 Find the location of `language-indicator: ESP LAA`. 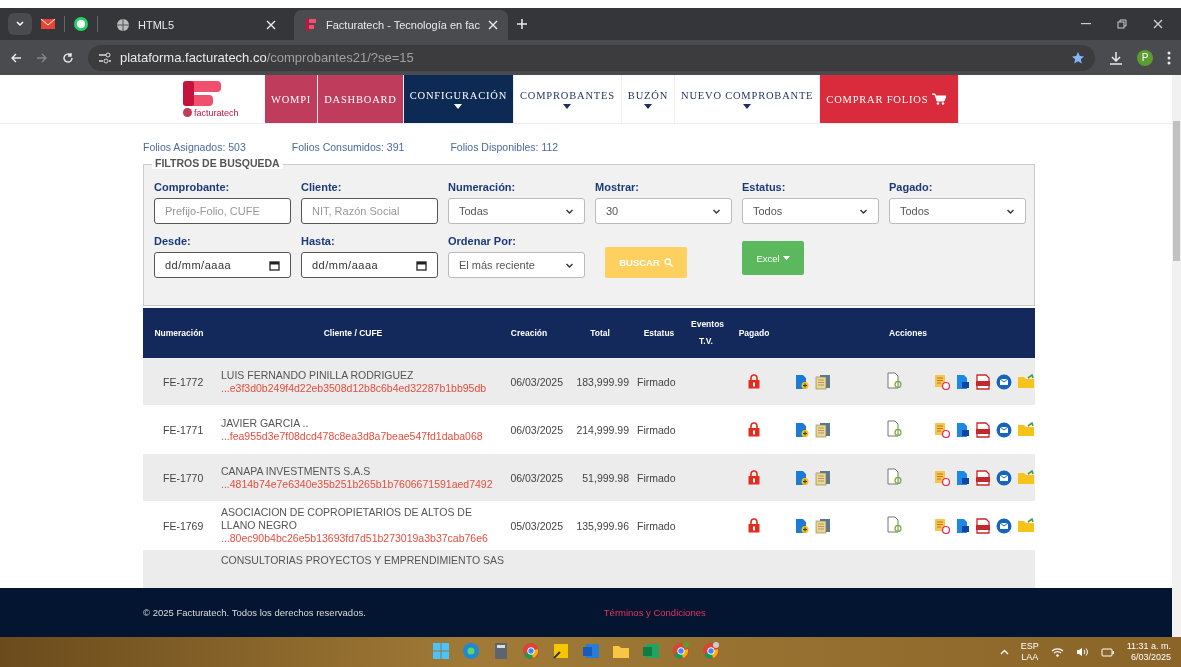

language-indicator: ESP LAA is located at coordinates (1029, 652).